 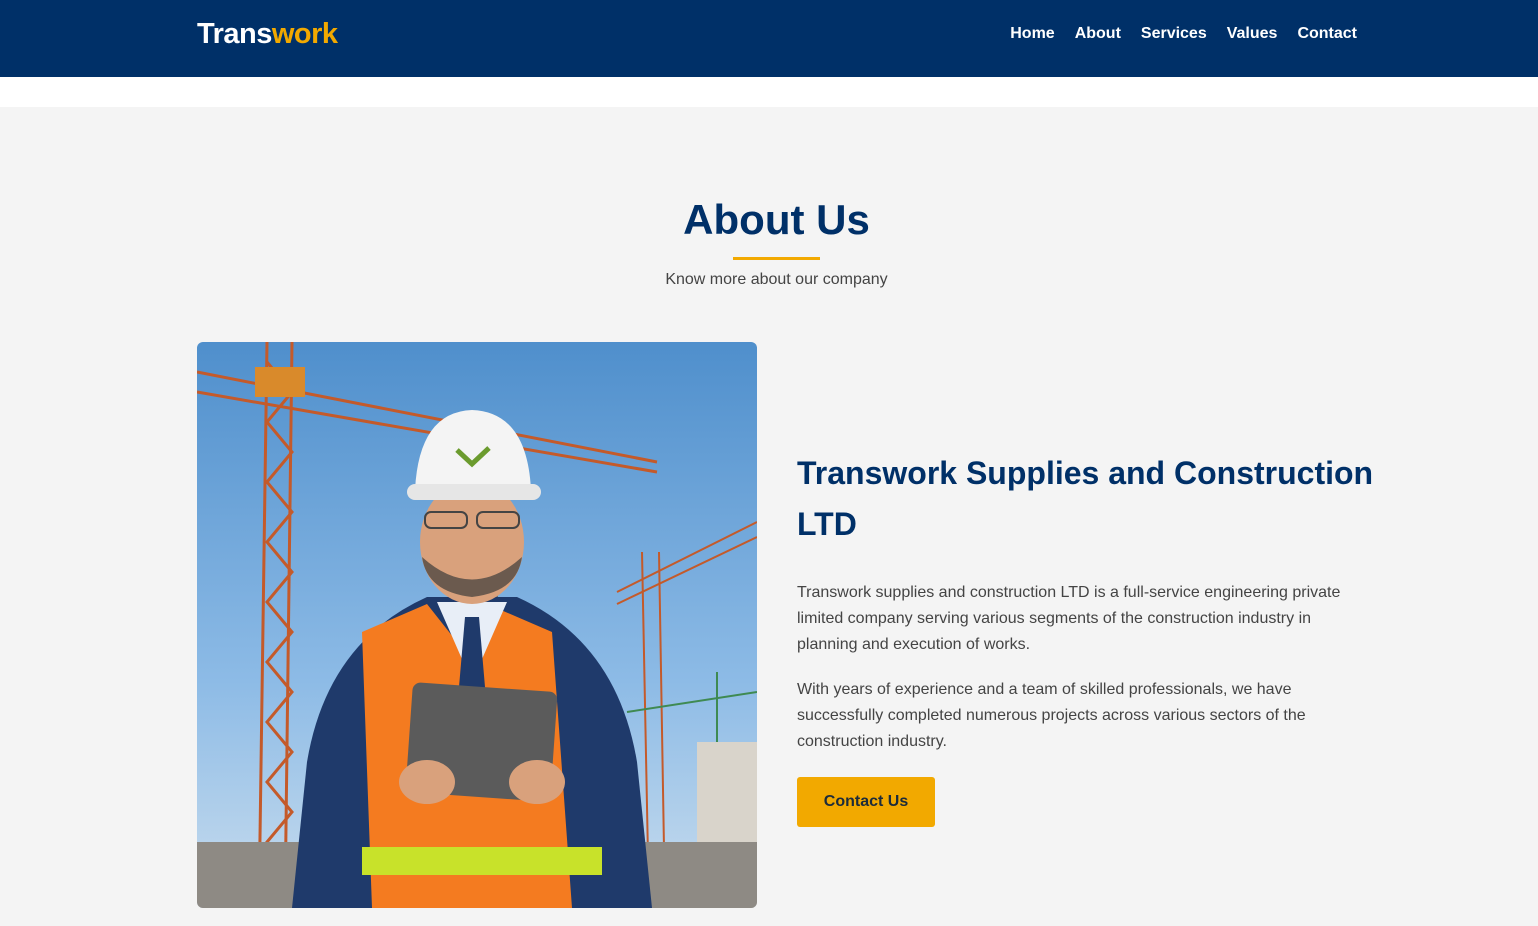 What do you see at coordinates (1098, 34) in the screenshot?
I see `nav-link-about: About` at bounding box center [1098, 34].